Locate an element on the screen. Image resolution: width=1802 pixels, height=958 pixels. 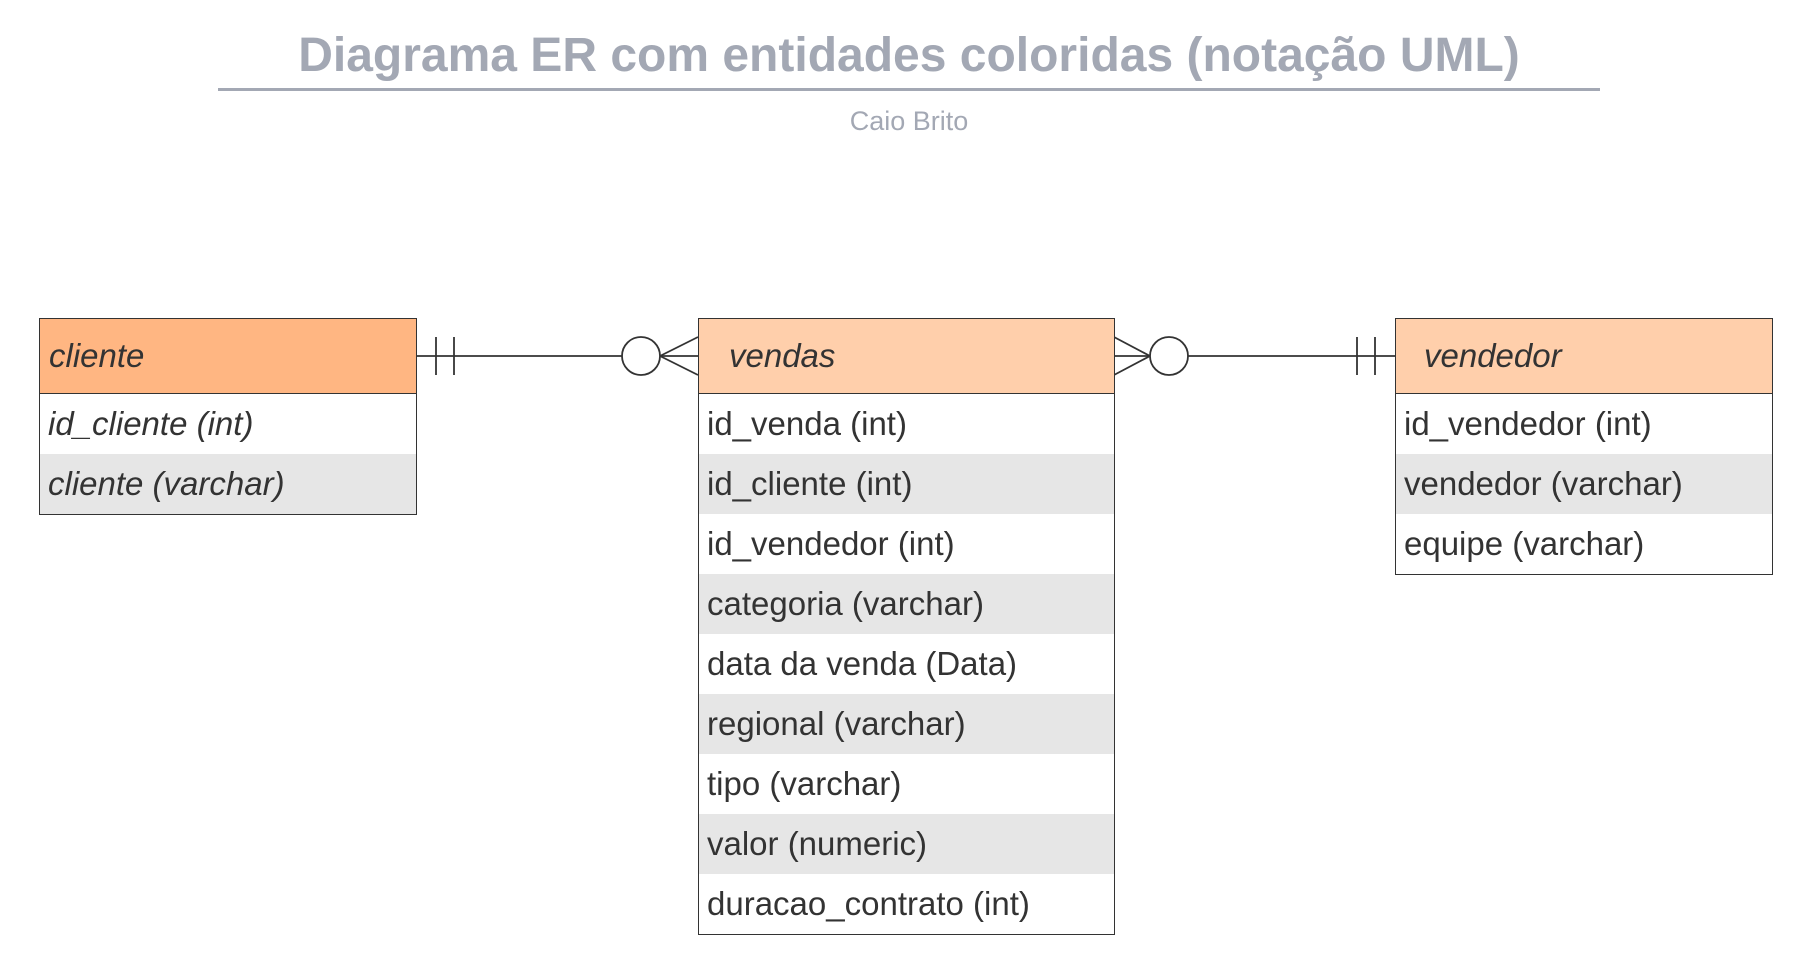
attribute-row: valor (numeric) is located at coordinates (906, 844).